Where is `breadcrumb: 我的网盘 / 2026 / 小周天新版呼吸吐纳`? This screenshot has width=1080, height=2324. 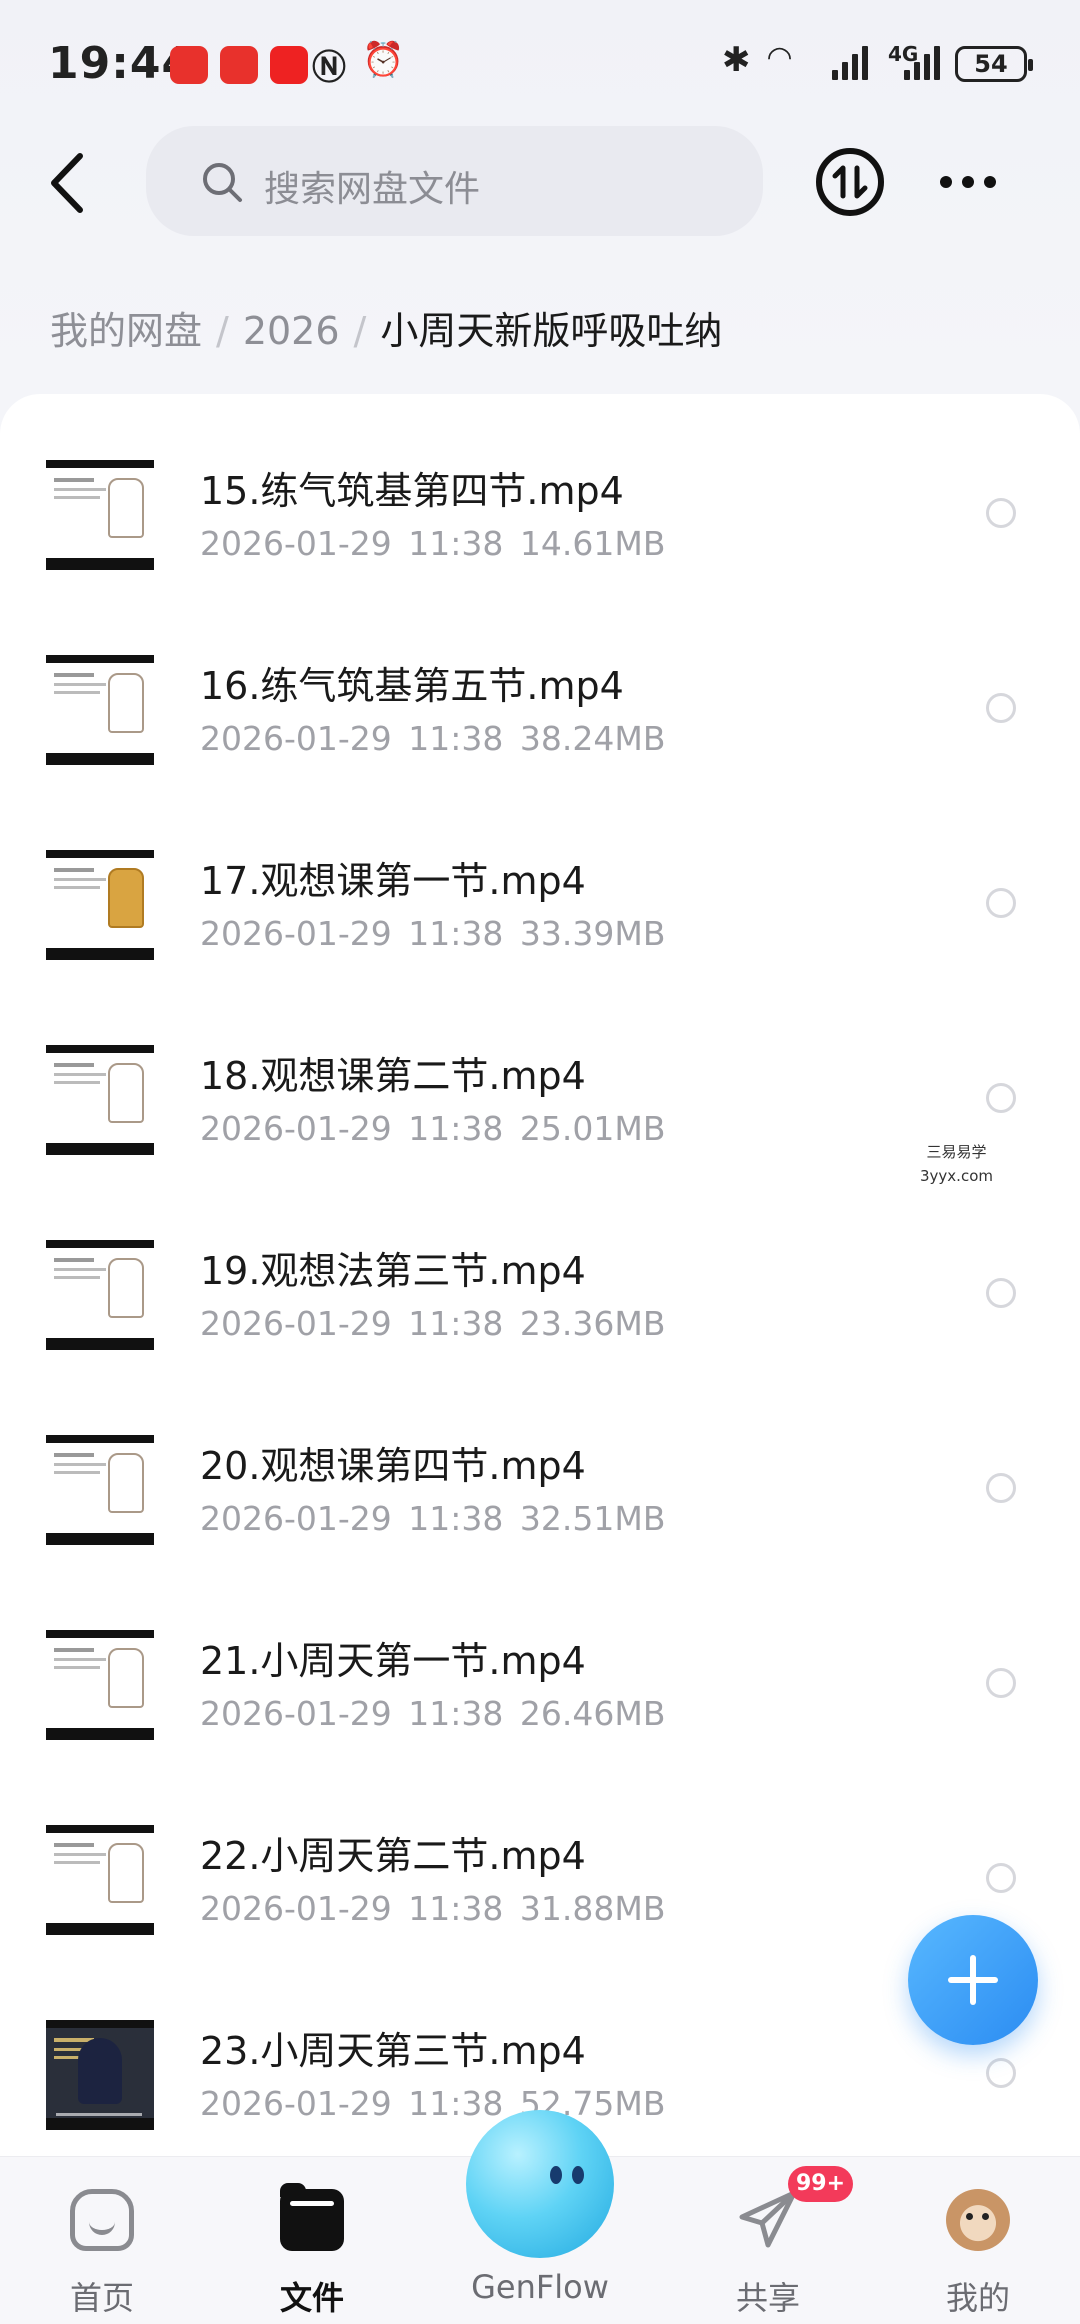
breadcrumb: 我的网盘 / 2026 / 小周天新版呼吸吐纳 is located at coordinates (386, 327).